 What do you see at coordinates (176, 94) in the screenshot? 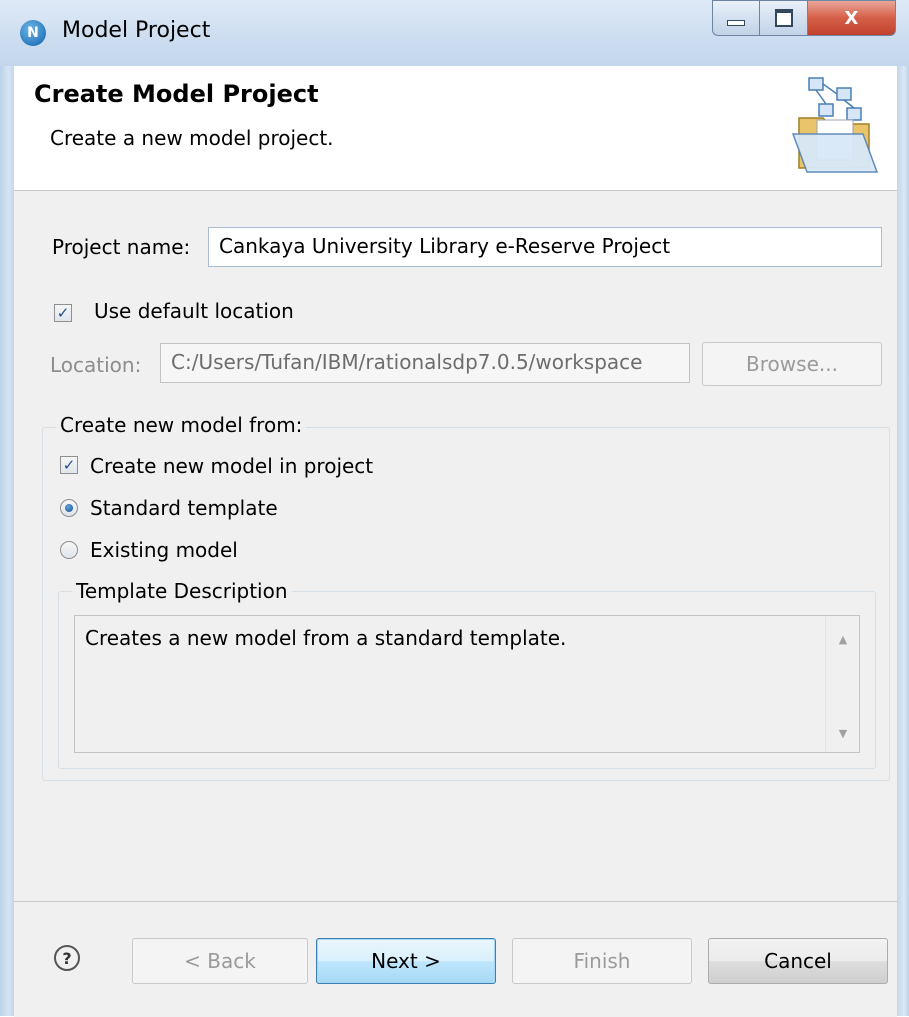
I see `page-title: Create Model Project` at bounding box center [176, 94].